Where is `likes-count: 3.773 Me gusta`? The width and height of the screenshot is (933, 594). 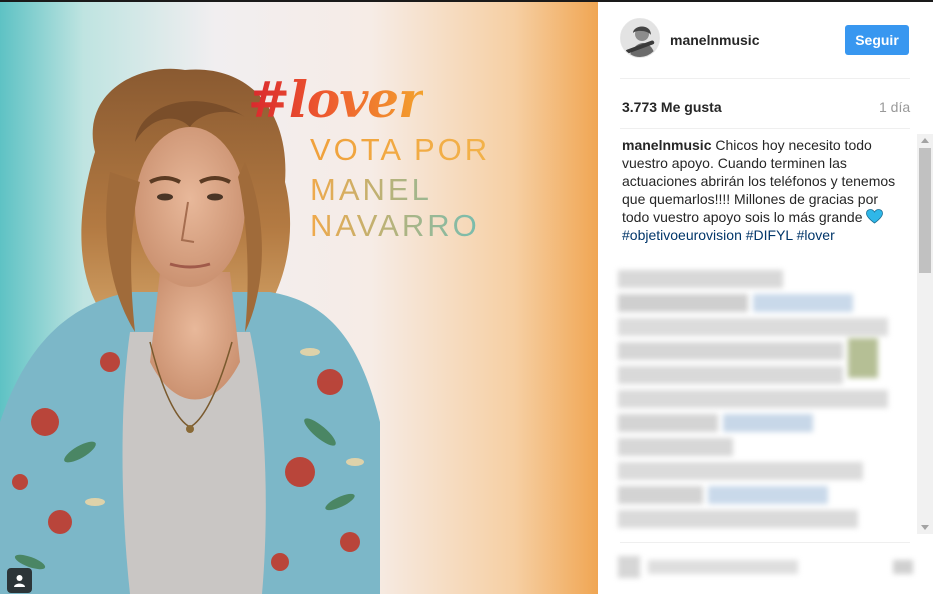 likes-count: 3.773 Me gusta is located at coordinates (672, 107).